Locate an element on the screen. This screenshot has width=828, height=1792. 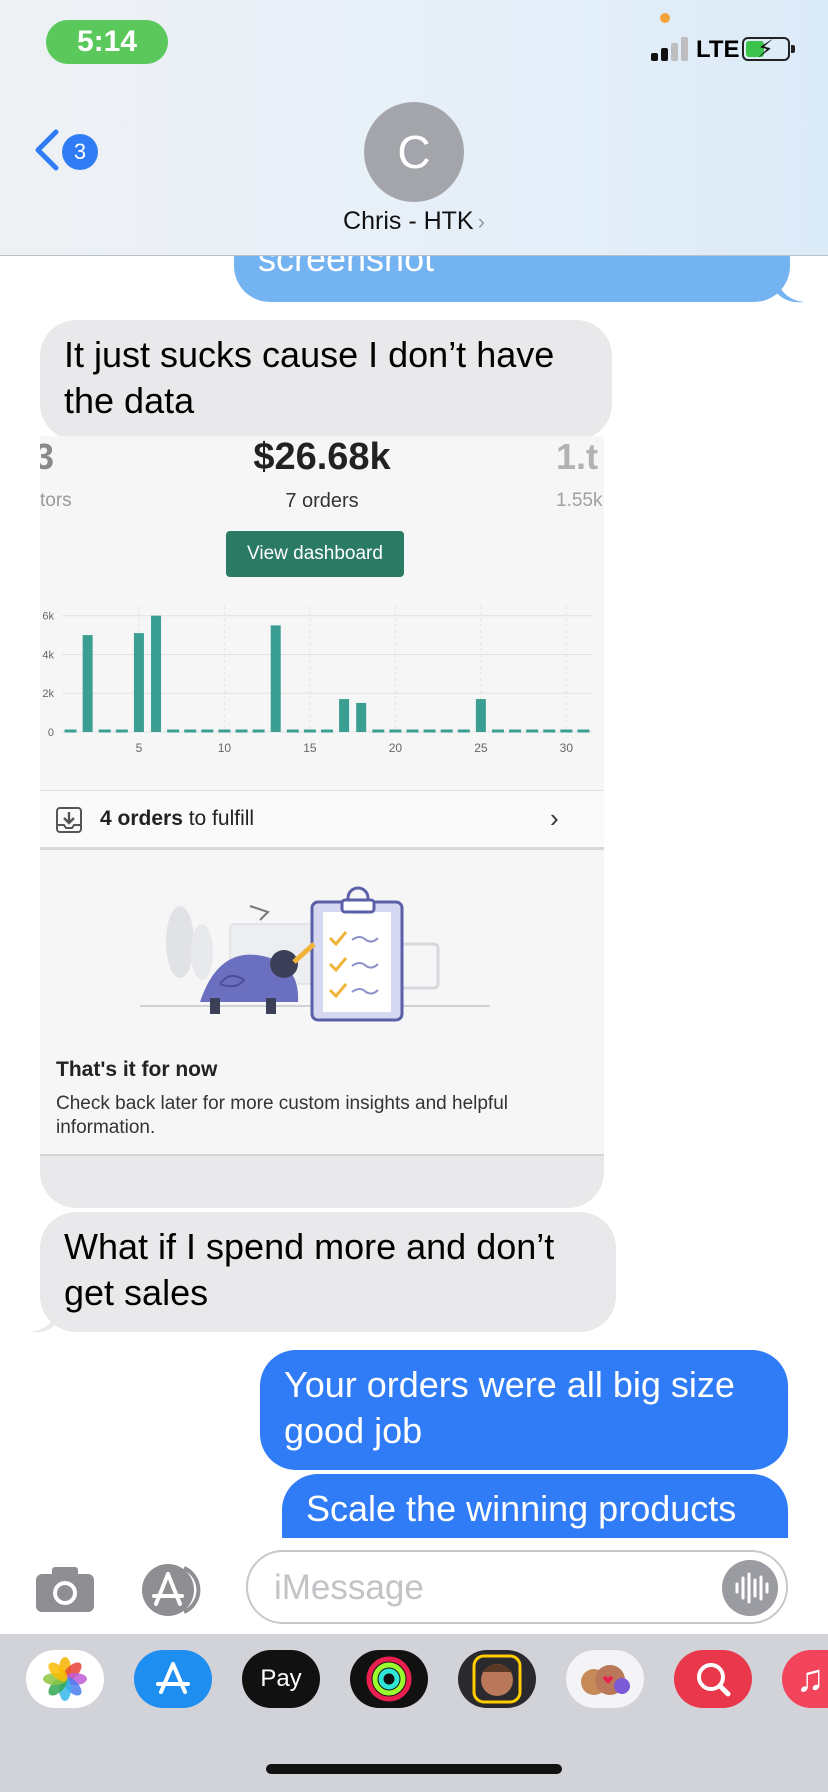
imessage-placeholder: iMessage is located at coordinates (349, 1587).